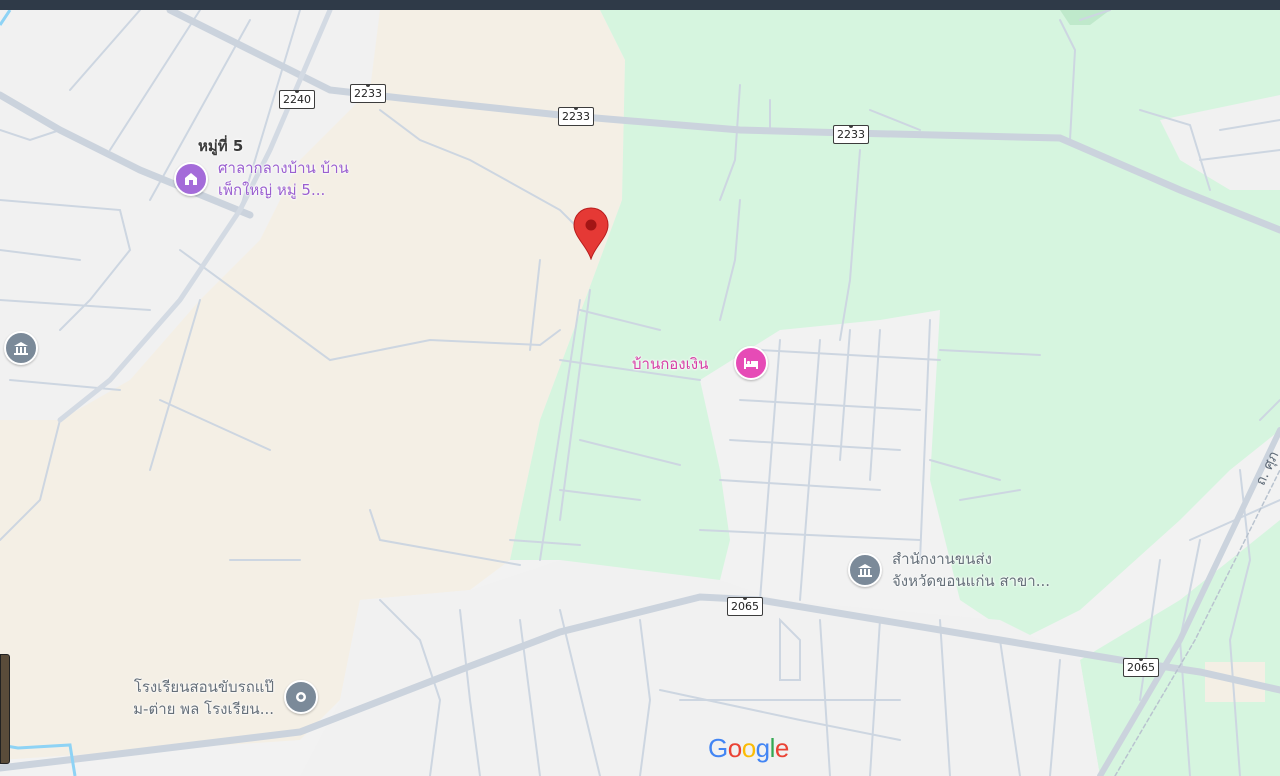 Image resolution: width=1280 pixels, height=776 pixels. What do you see at coordinates (203, 687) in the screenshot?
I see `poi-label-line: โรงเรียนสอนขับรถแป๊` at bounding box center [203, 687].